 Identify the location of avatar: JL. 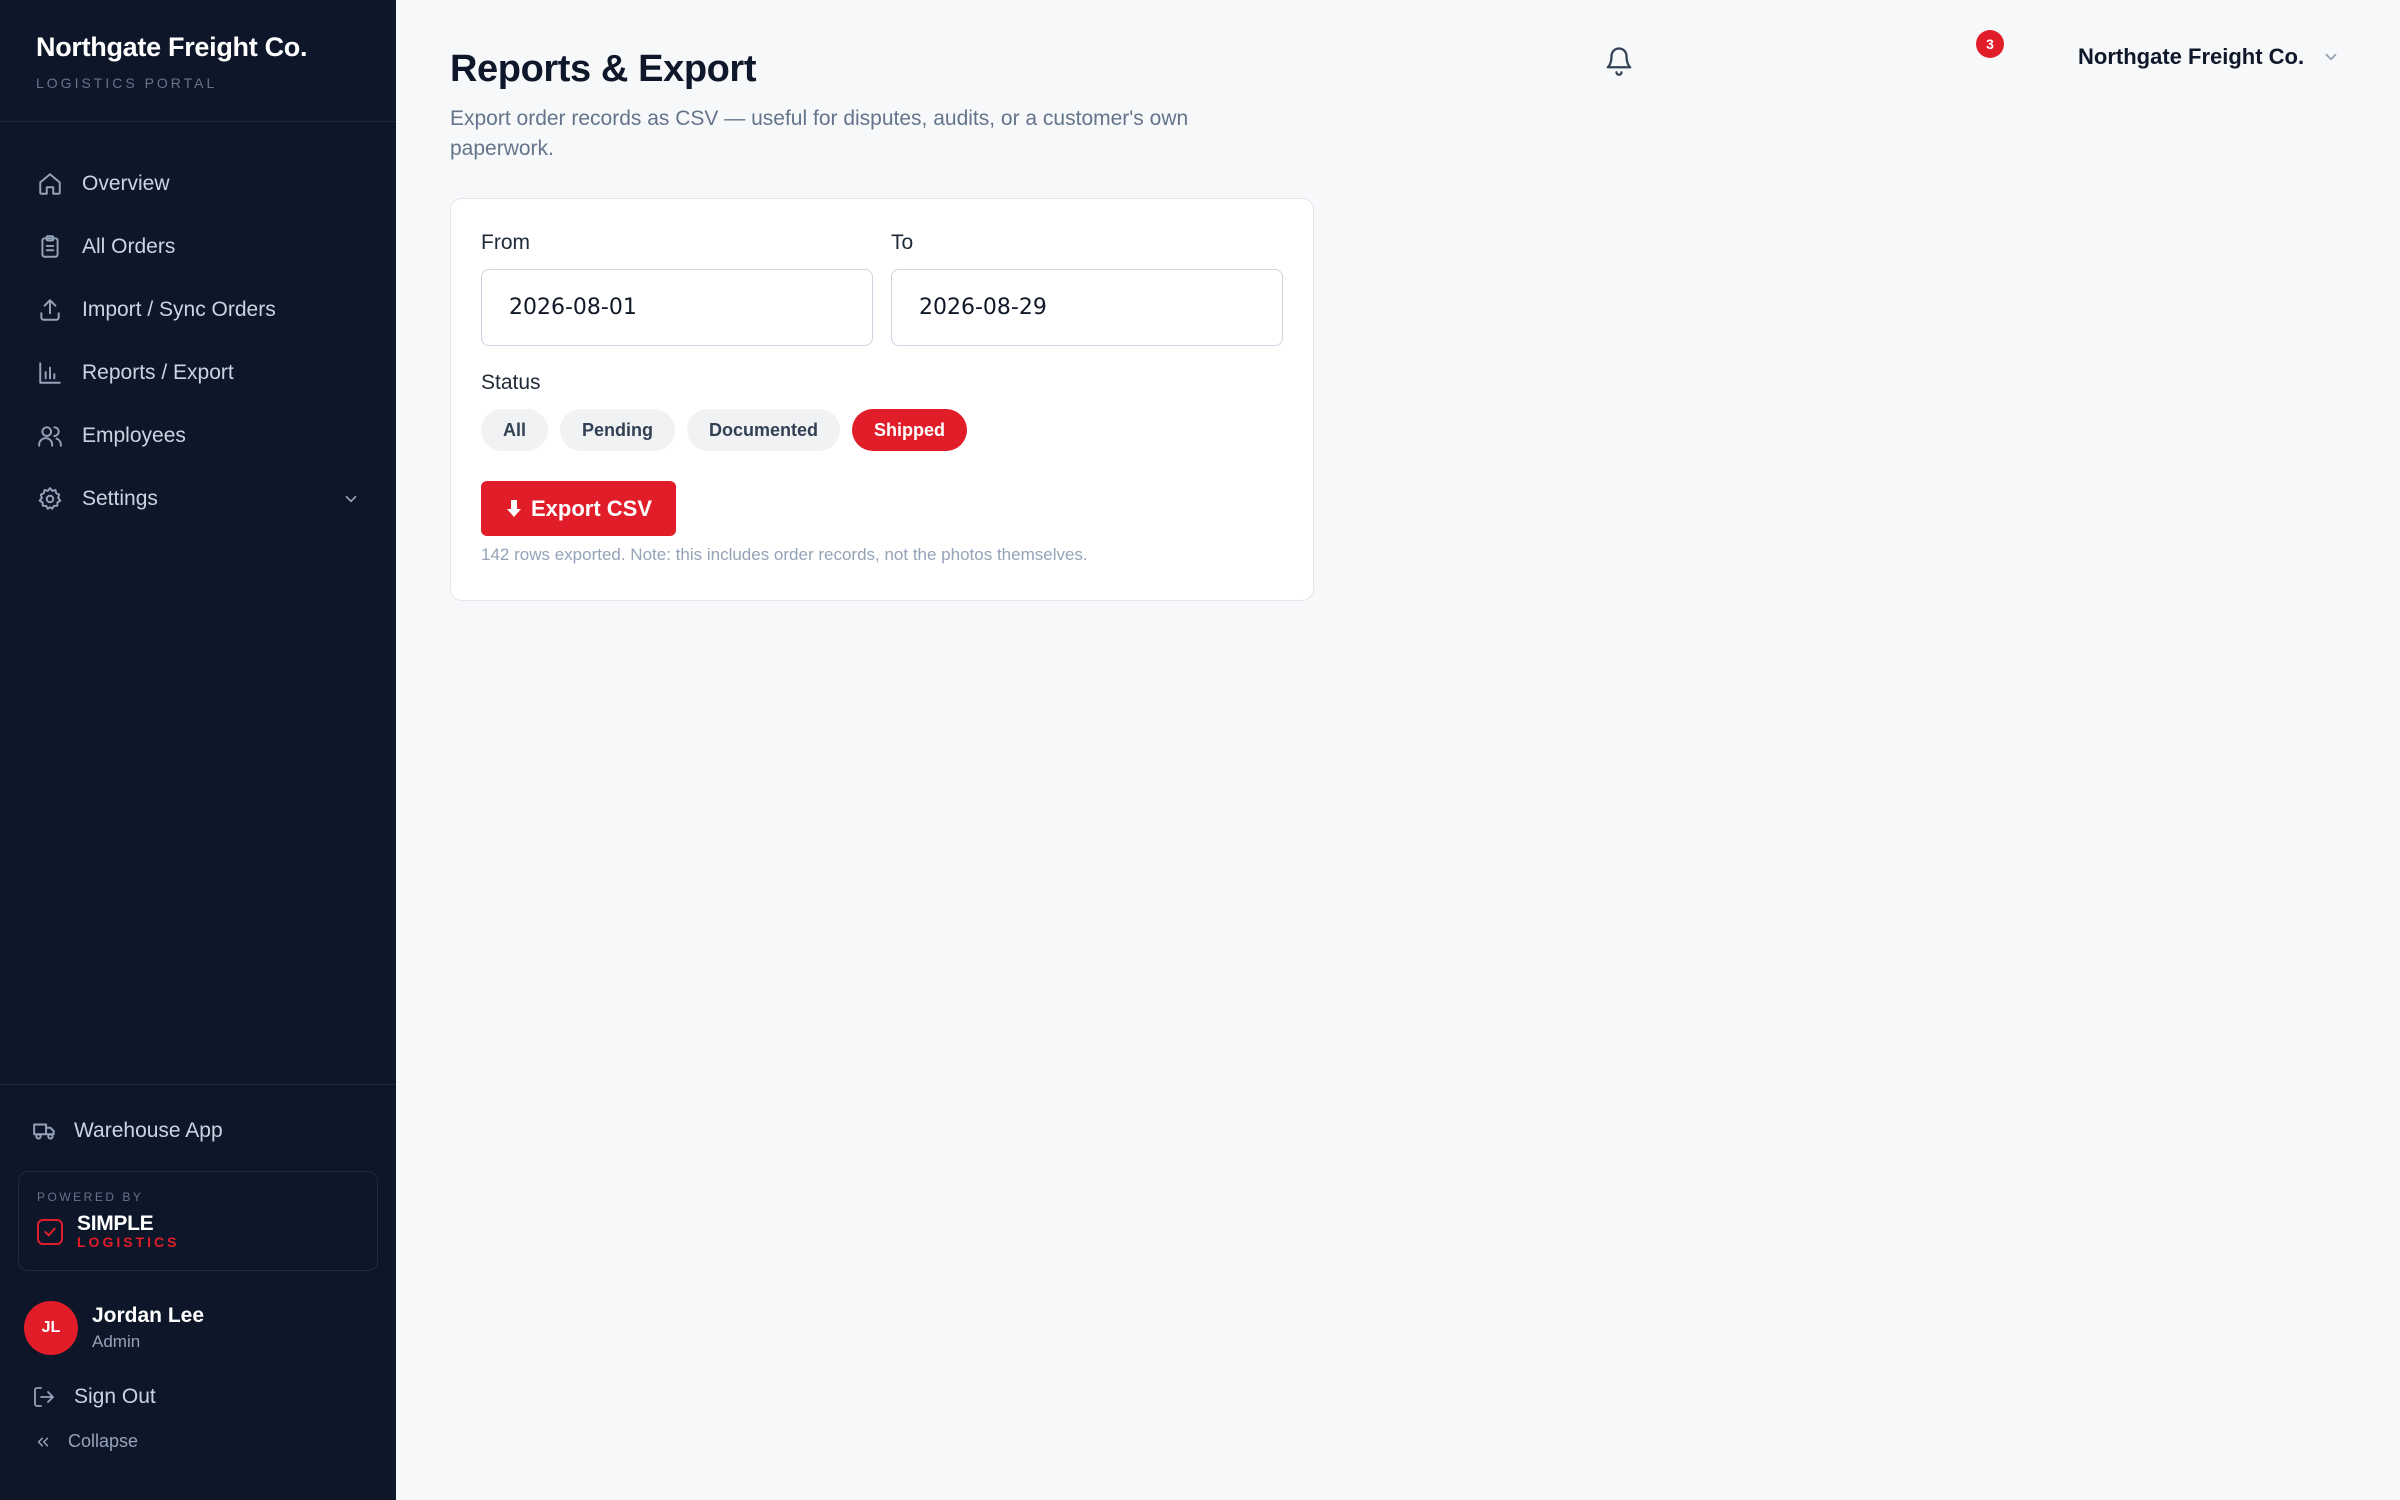
(51, 1328).